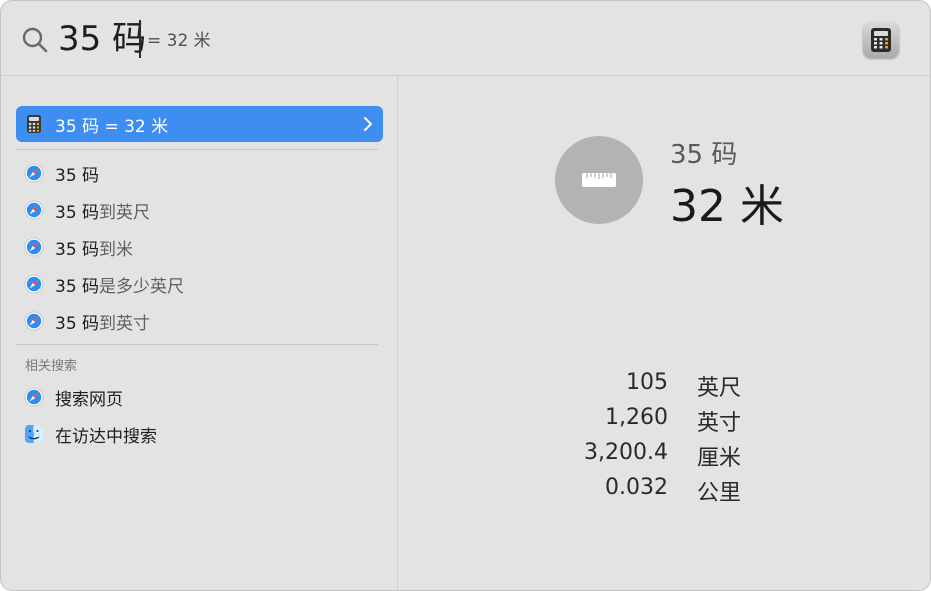  What do you see at coordinates (199, 173) in the screenshot?
I see `suggestion-item: 35 码` at bounding box center [199, 173].